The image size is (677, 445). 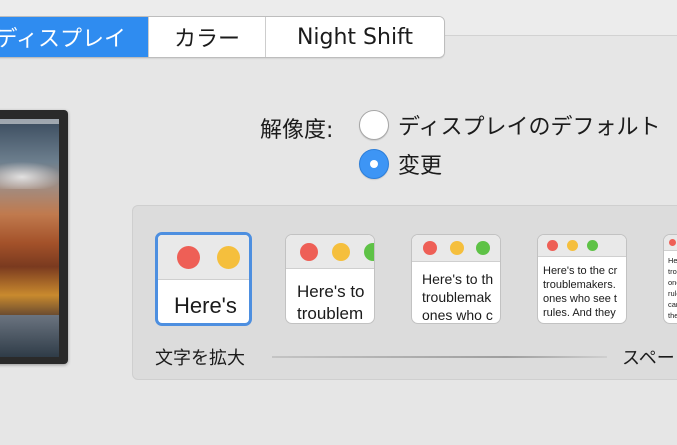 What do you see at coordinates (355, 37) in the screenshot?
I see `tab-night-shift: Night Shift` at bounding box center [355, 37].